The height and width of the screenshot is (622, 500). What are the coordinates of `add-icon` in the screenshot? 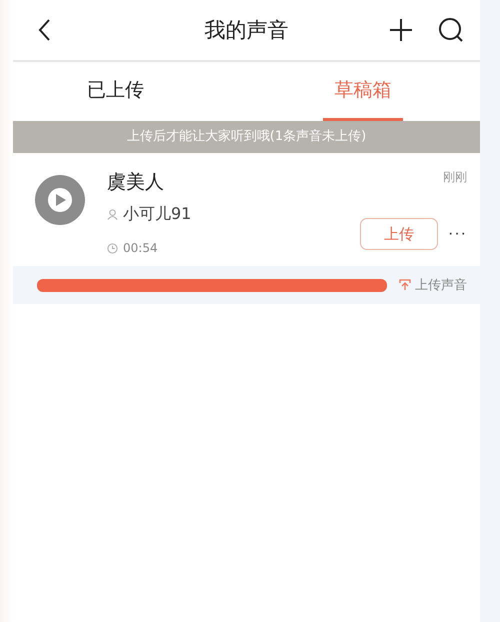 It's located at (401, 30).